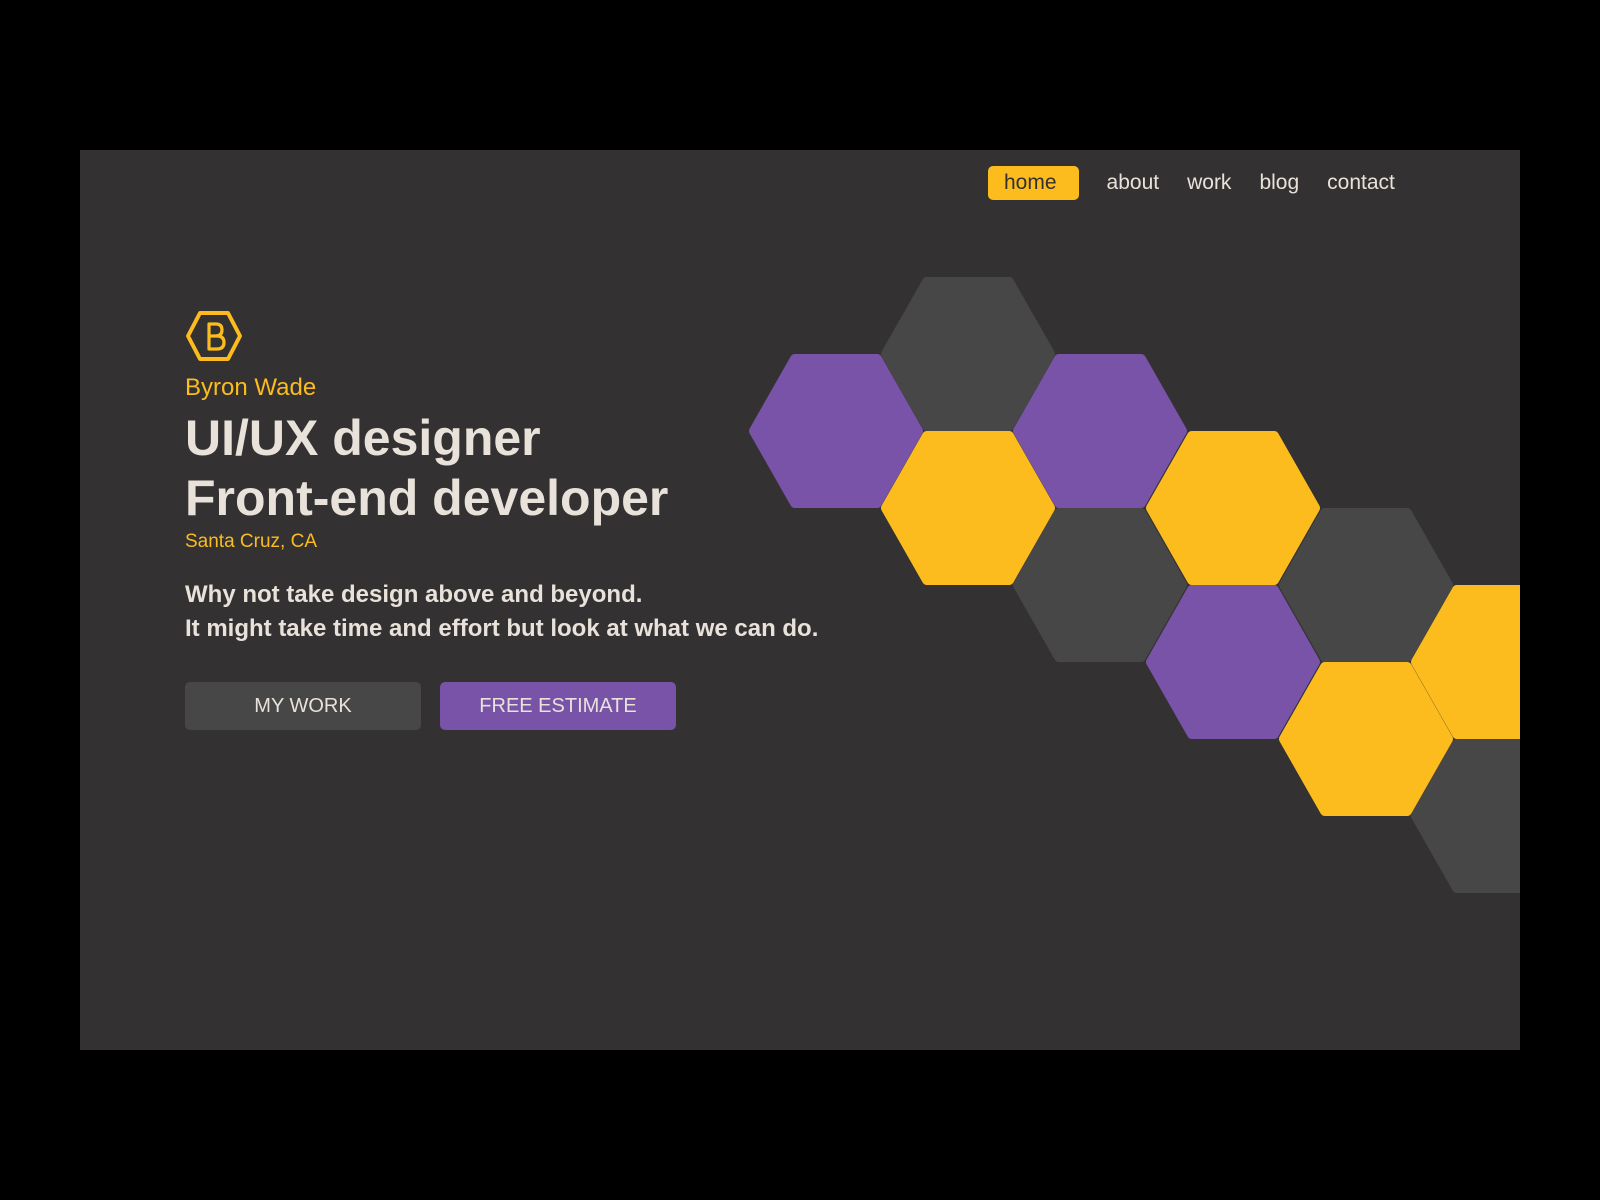 The width and height of the screenshot is (1600, 1200). I want to click on nav-blog: blog, so click(1279, 183).